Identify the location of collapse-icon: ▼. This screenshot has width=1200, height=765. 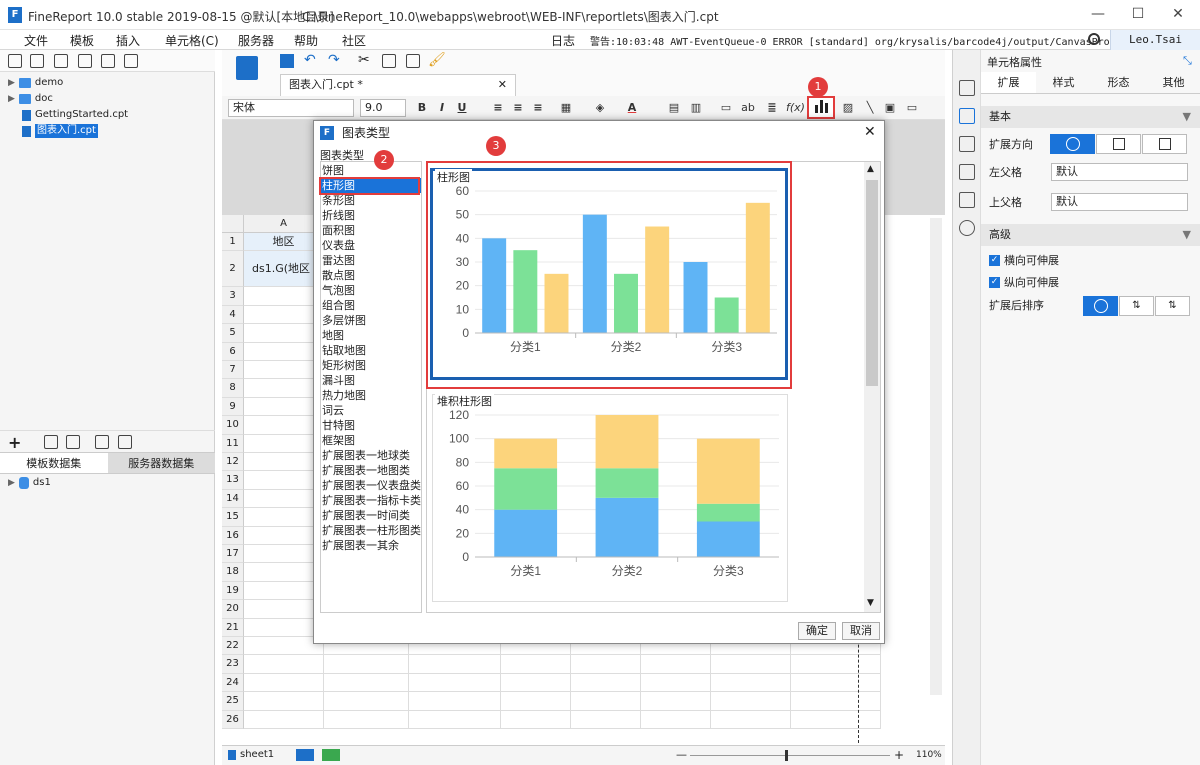
(1187, 235).